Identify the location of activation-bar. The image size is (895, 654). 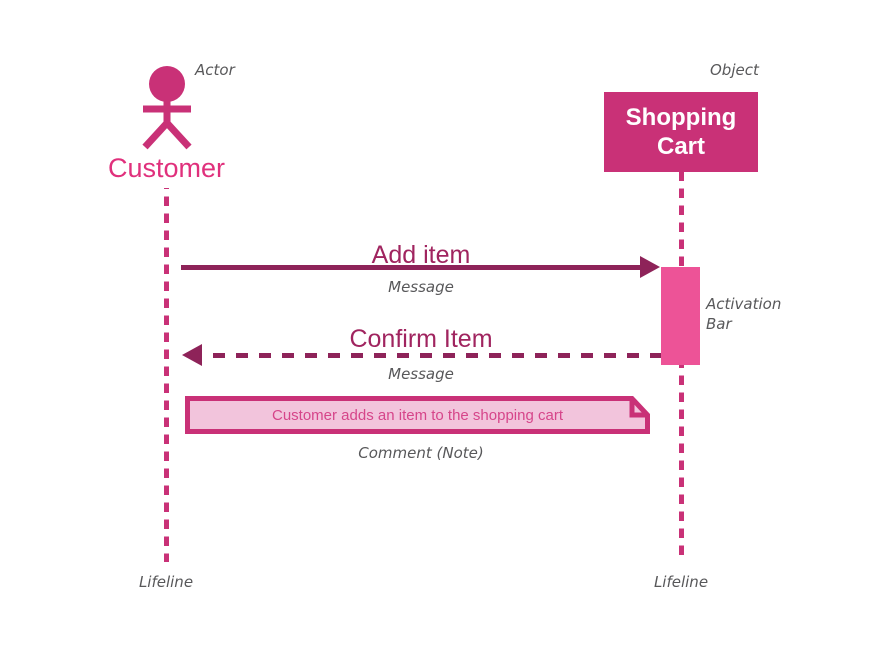
(680, 316).